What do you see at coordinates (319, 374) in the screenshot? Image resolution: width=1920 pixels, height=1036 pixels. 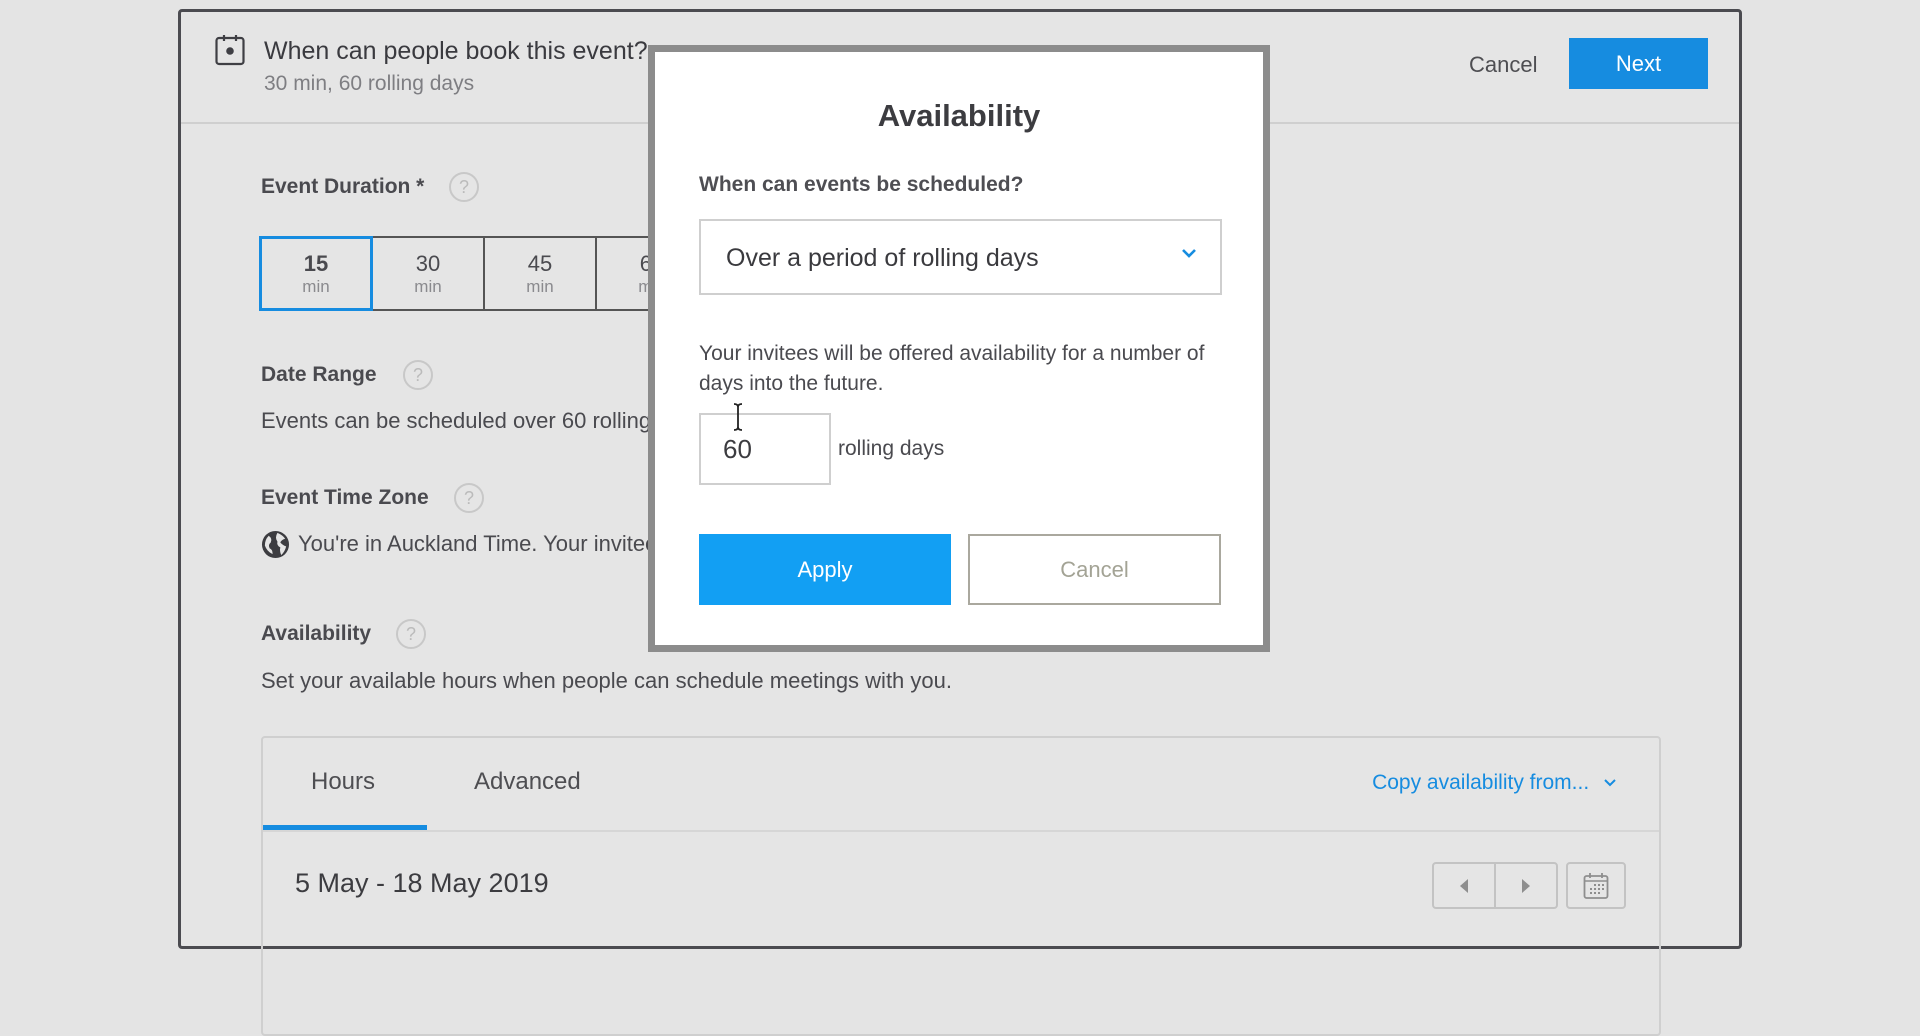 I see `date-range-label: Date Range` at bounding box center [319, 374].